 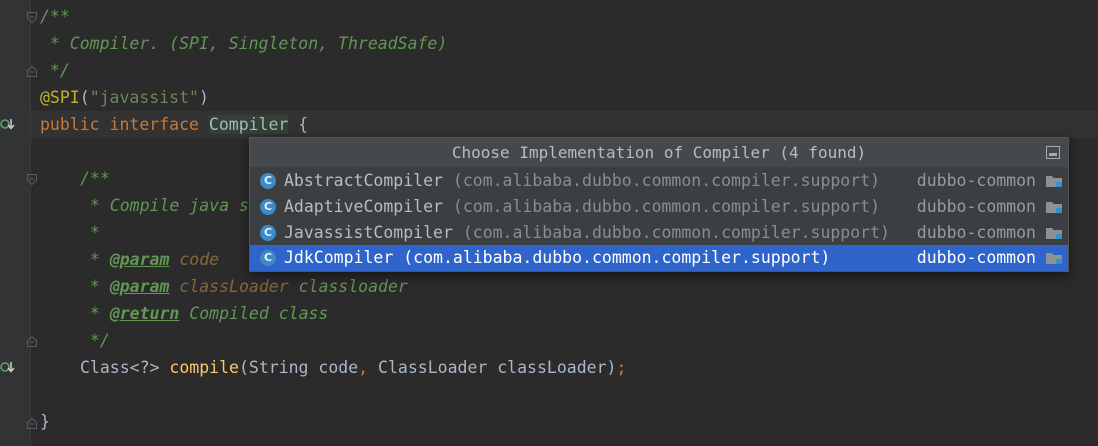 I want to click on class-name: AdaptiveCompiler, so click(x=363, y=206).